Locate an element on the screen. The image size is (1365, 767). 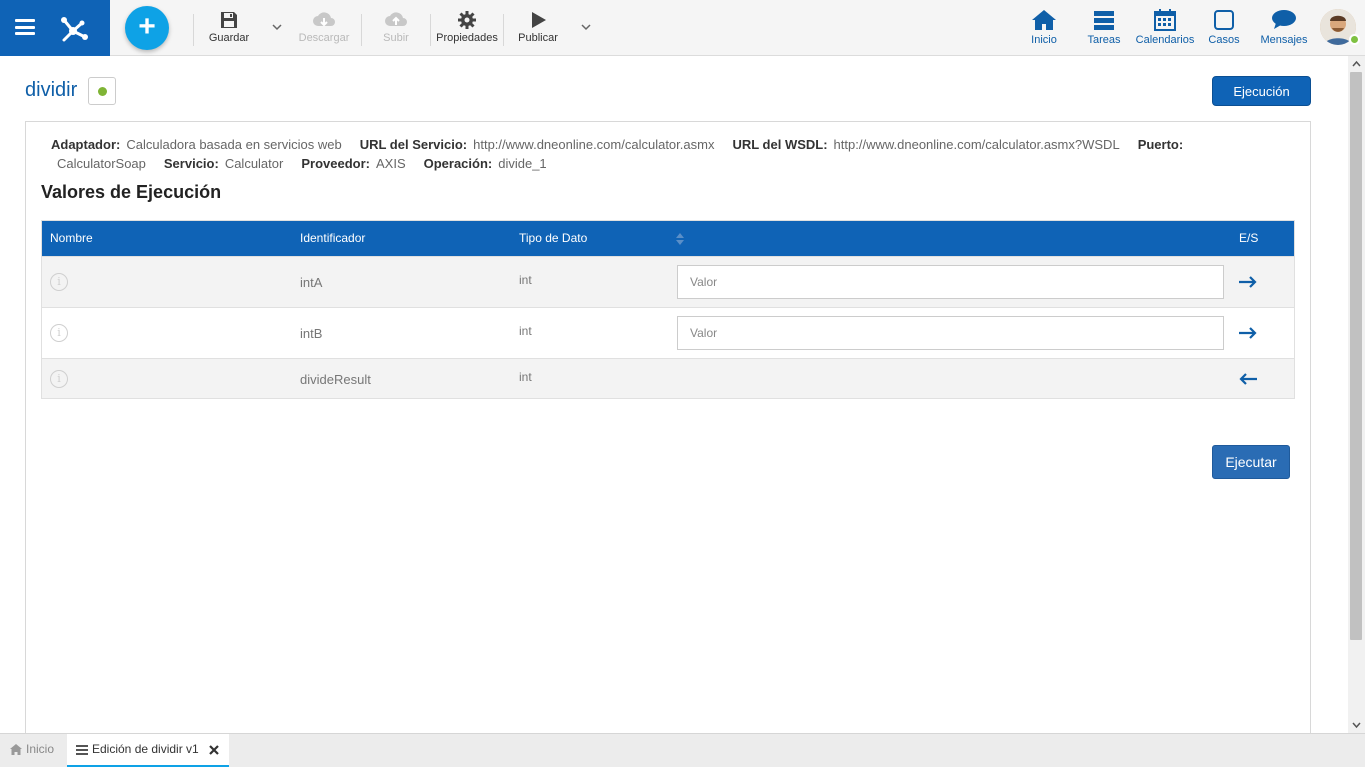
save-label: Guardar is located at coordinates (229, 38).